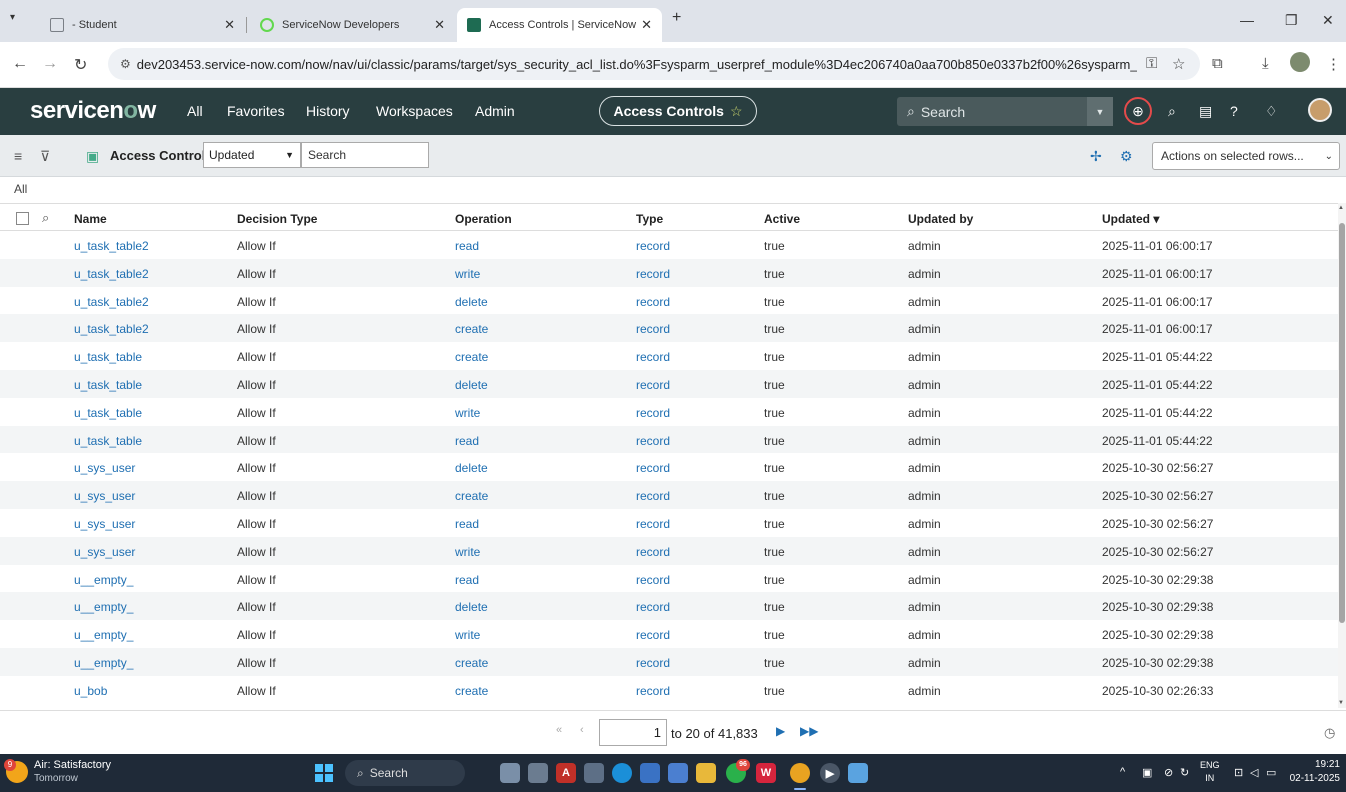 Image resolution: width=1346 pixels, height=792 pixels. Describe the element at coordinates (800, 773) in the screenshot. I see `chrome-browser-icon` at that location.